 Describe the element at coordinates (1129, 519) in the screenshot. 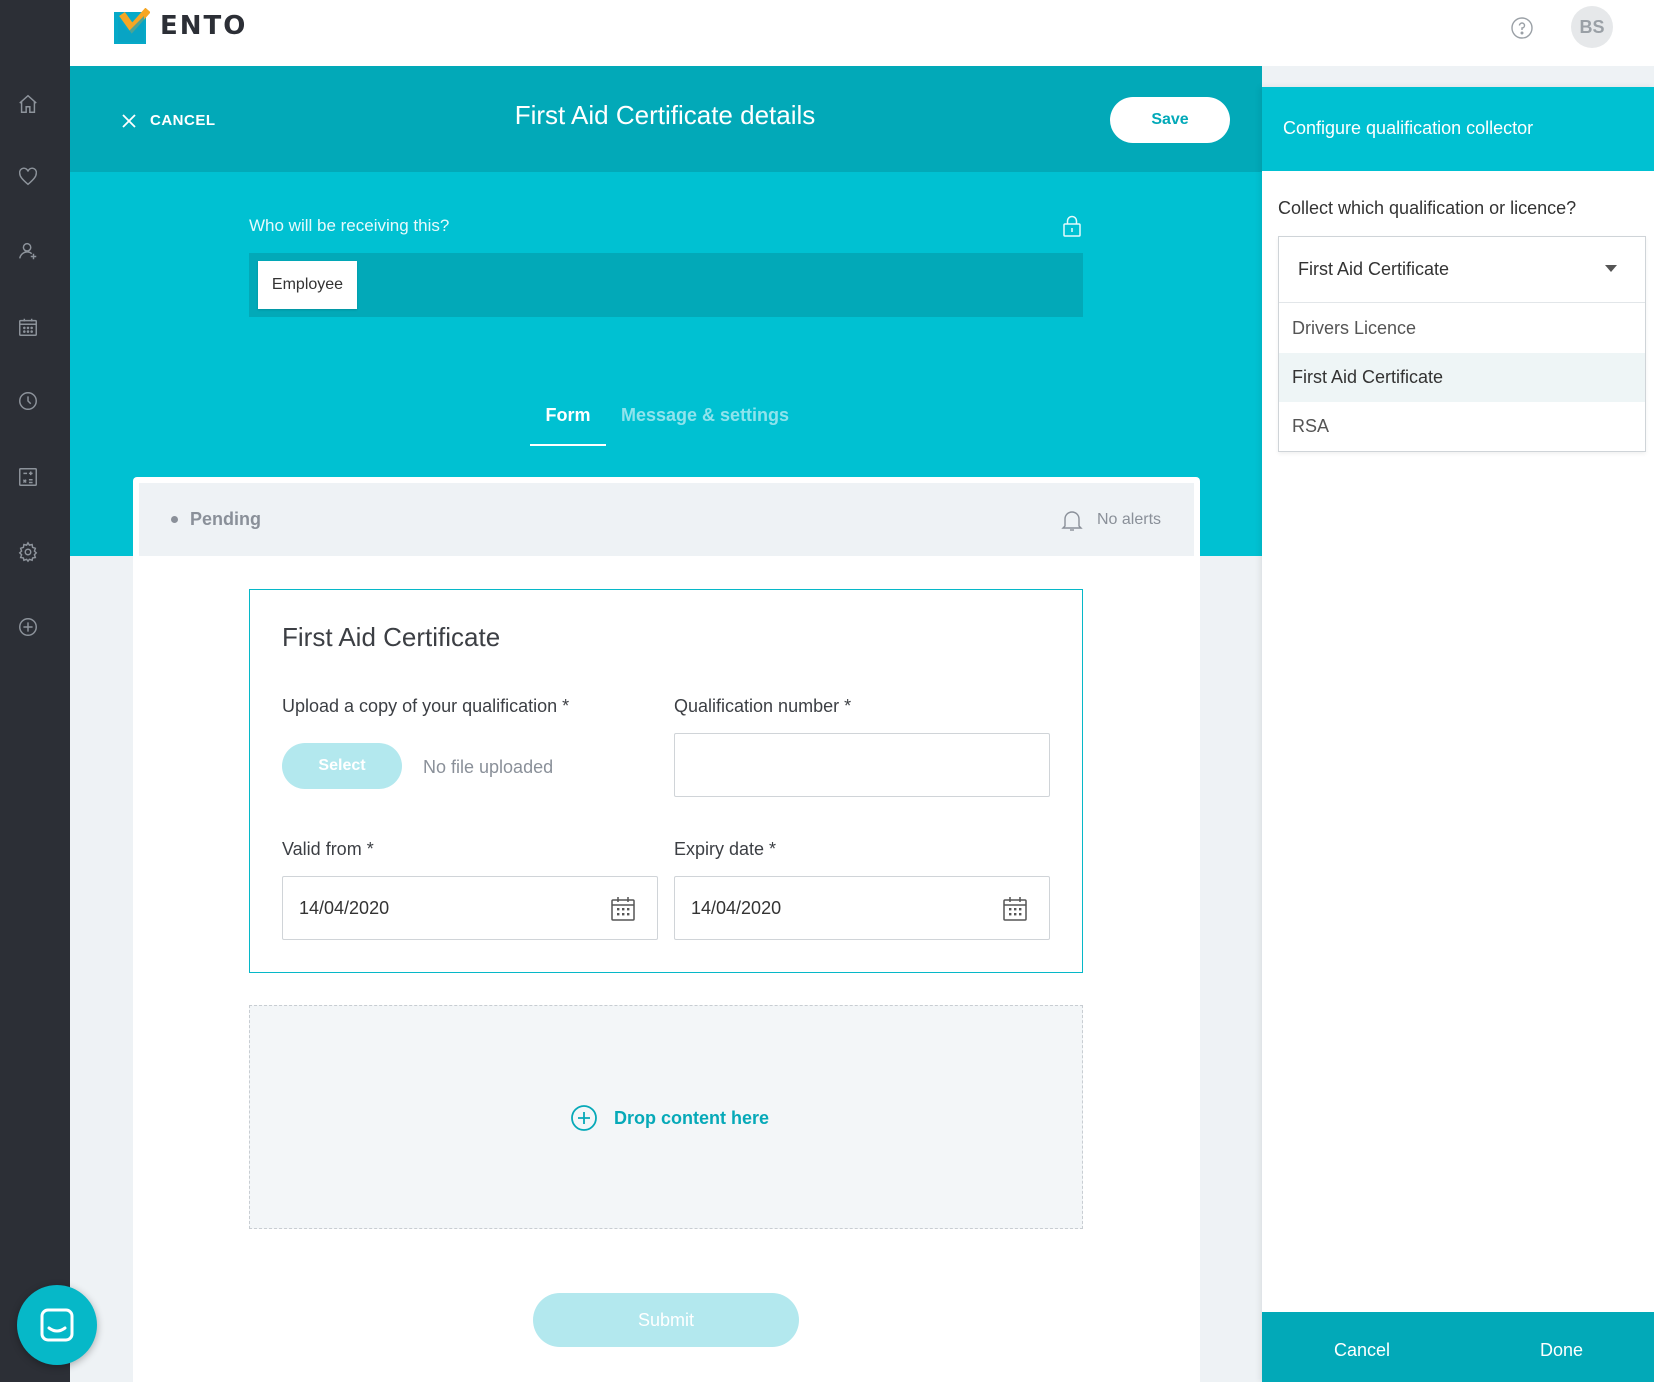

I see `alerts-label: No alerts` at that location.